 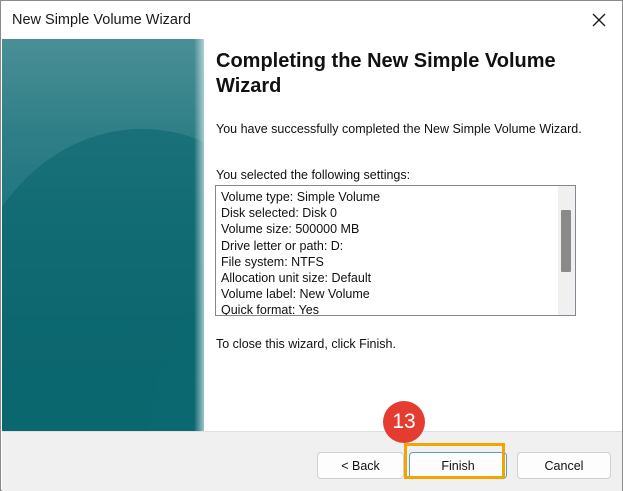 What do you see at coordinates (295, 294) in the screenshot?
I see `setting-line: Volume label: New Volume` at bounding box center [295, 294].